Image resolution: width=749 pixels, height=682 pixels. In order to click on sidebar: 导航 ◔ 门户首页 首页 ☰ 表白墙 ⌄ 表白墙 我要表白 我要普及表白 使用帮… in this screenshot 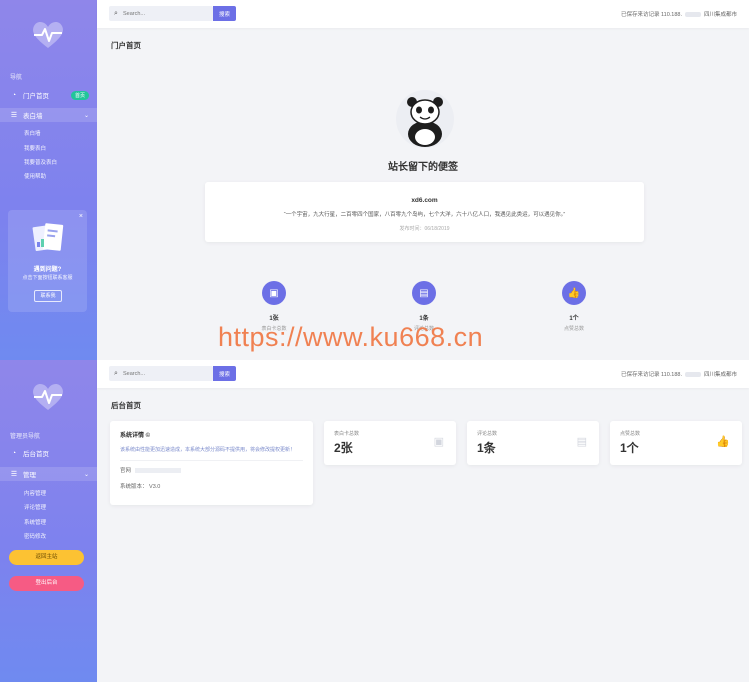, I will do `click(48, 180)`.